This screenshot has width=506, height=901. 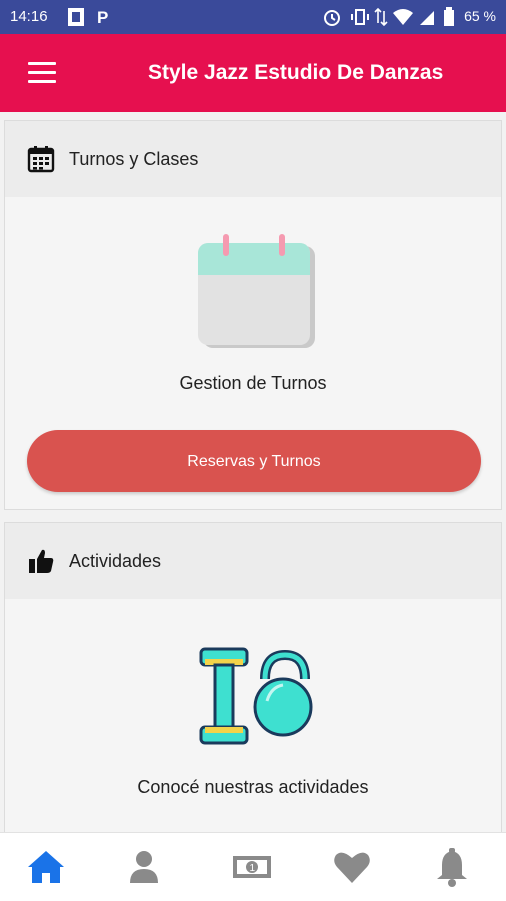 I want to click on bell-icon, so click(x=452, y=867).